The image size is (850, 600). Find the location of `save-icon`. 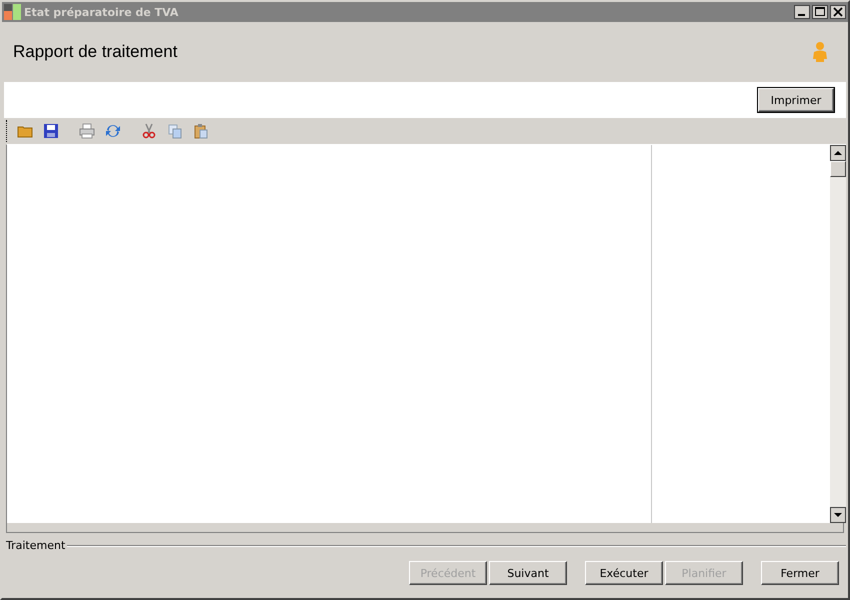

save-icon is located at coordinates (51, 131).